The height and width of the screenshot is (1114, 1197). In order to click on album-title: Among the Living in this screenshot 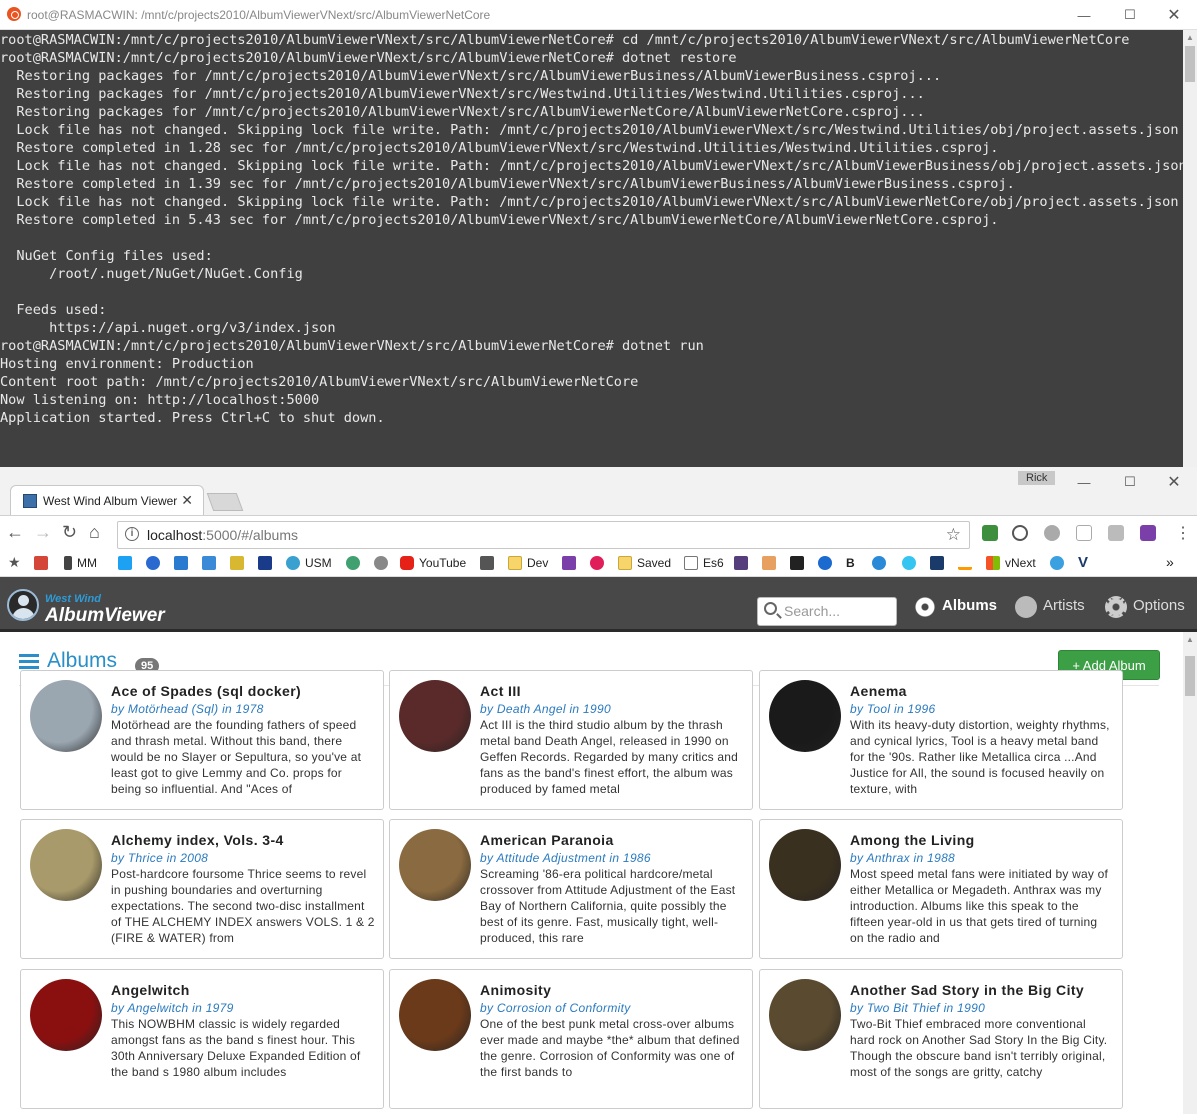, I will do `click(912, 840)`.